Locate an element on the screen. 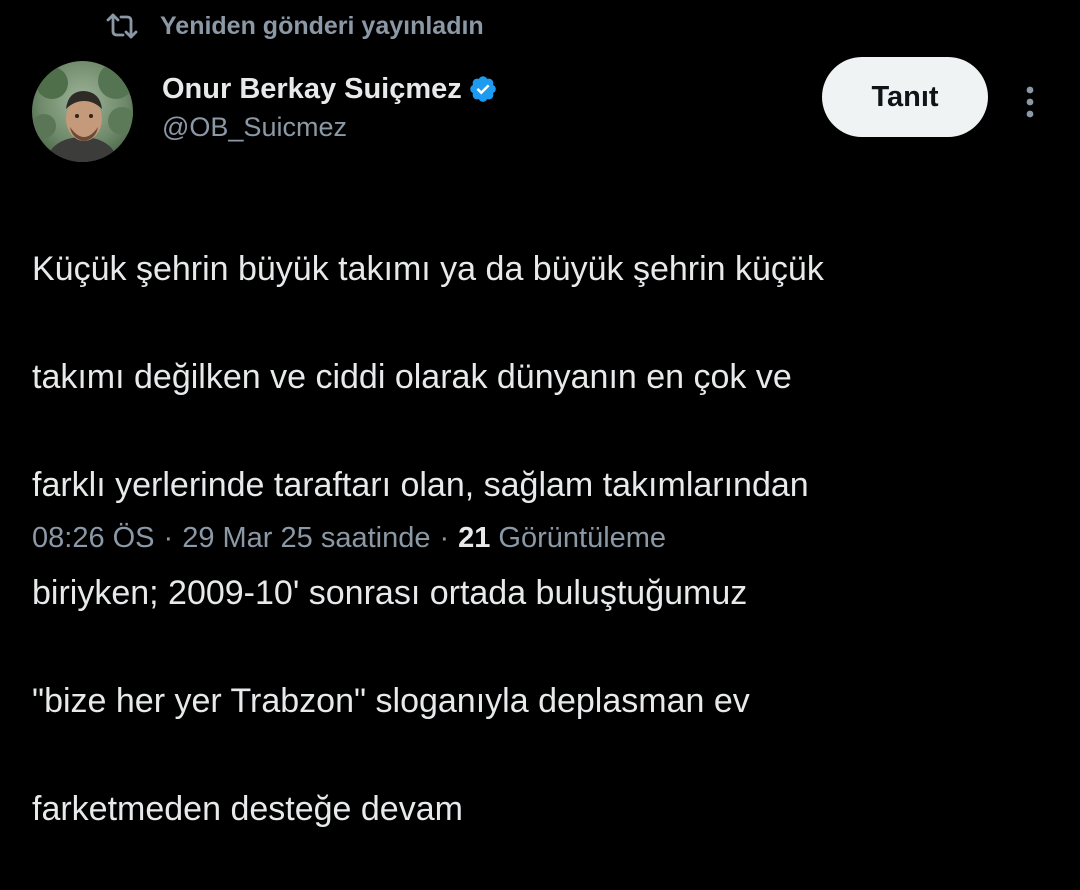  repost-indicator: Yeniden gönderi yayınladın is located at coordinates (294, 26).